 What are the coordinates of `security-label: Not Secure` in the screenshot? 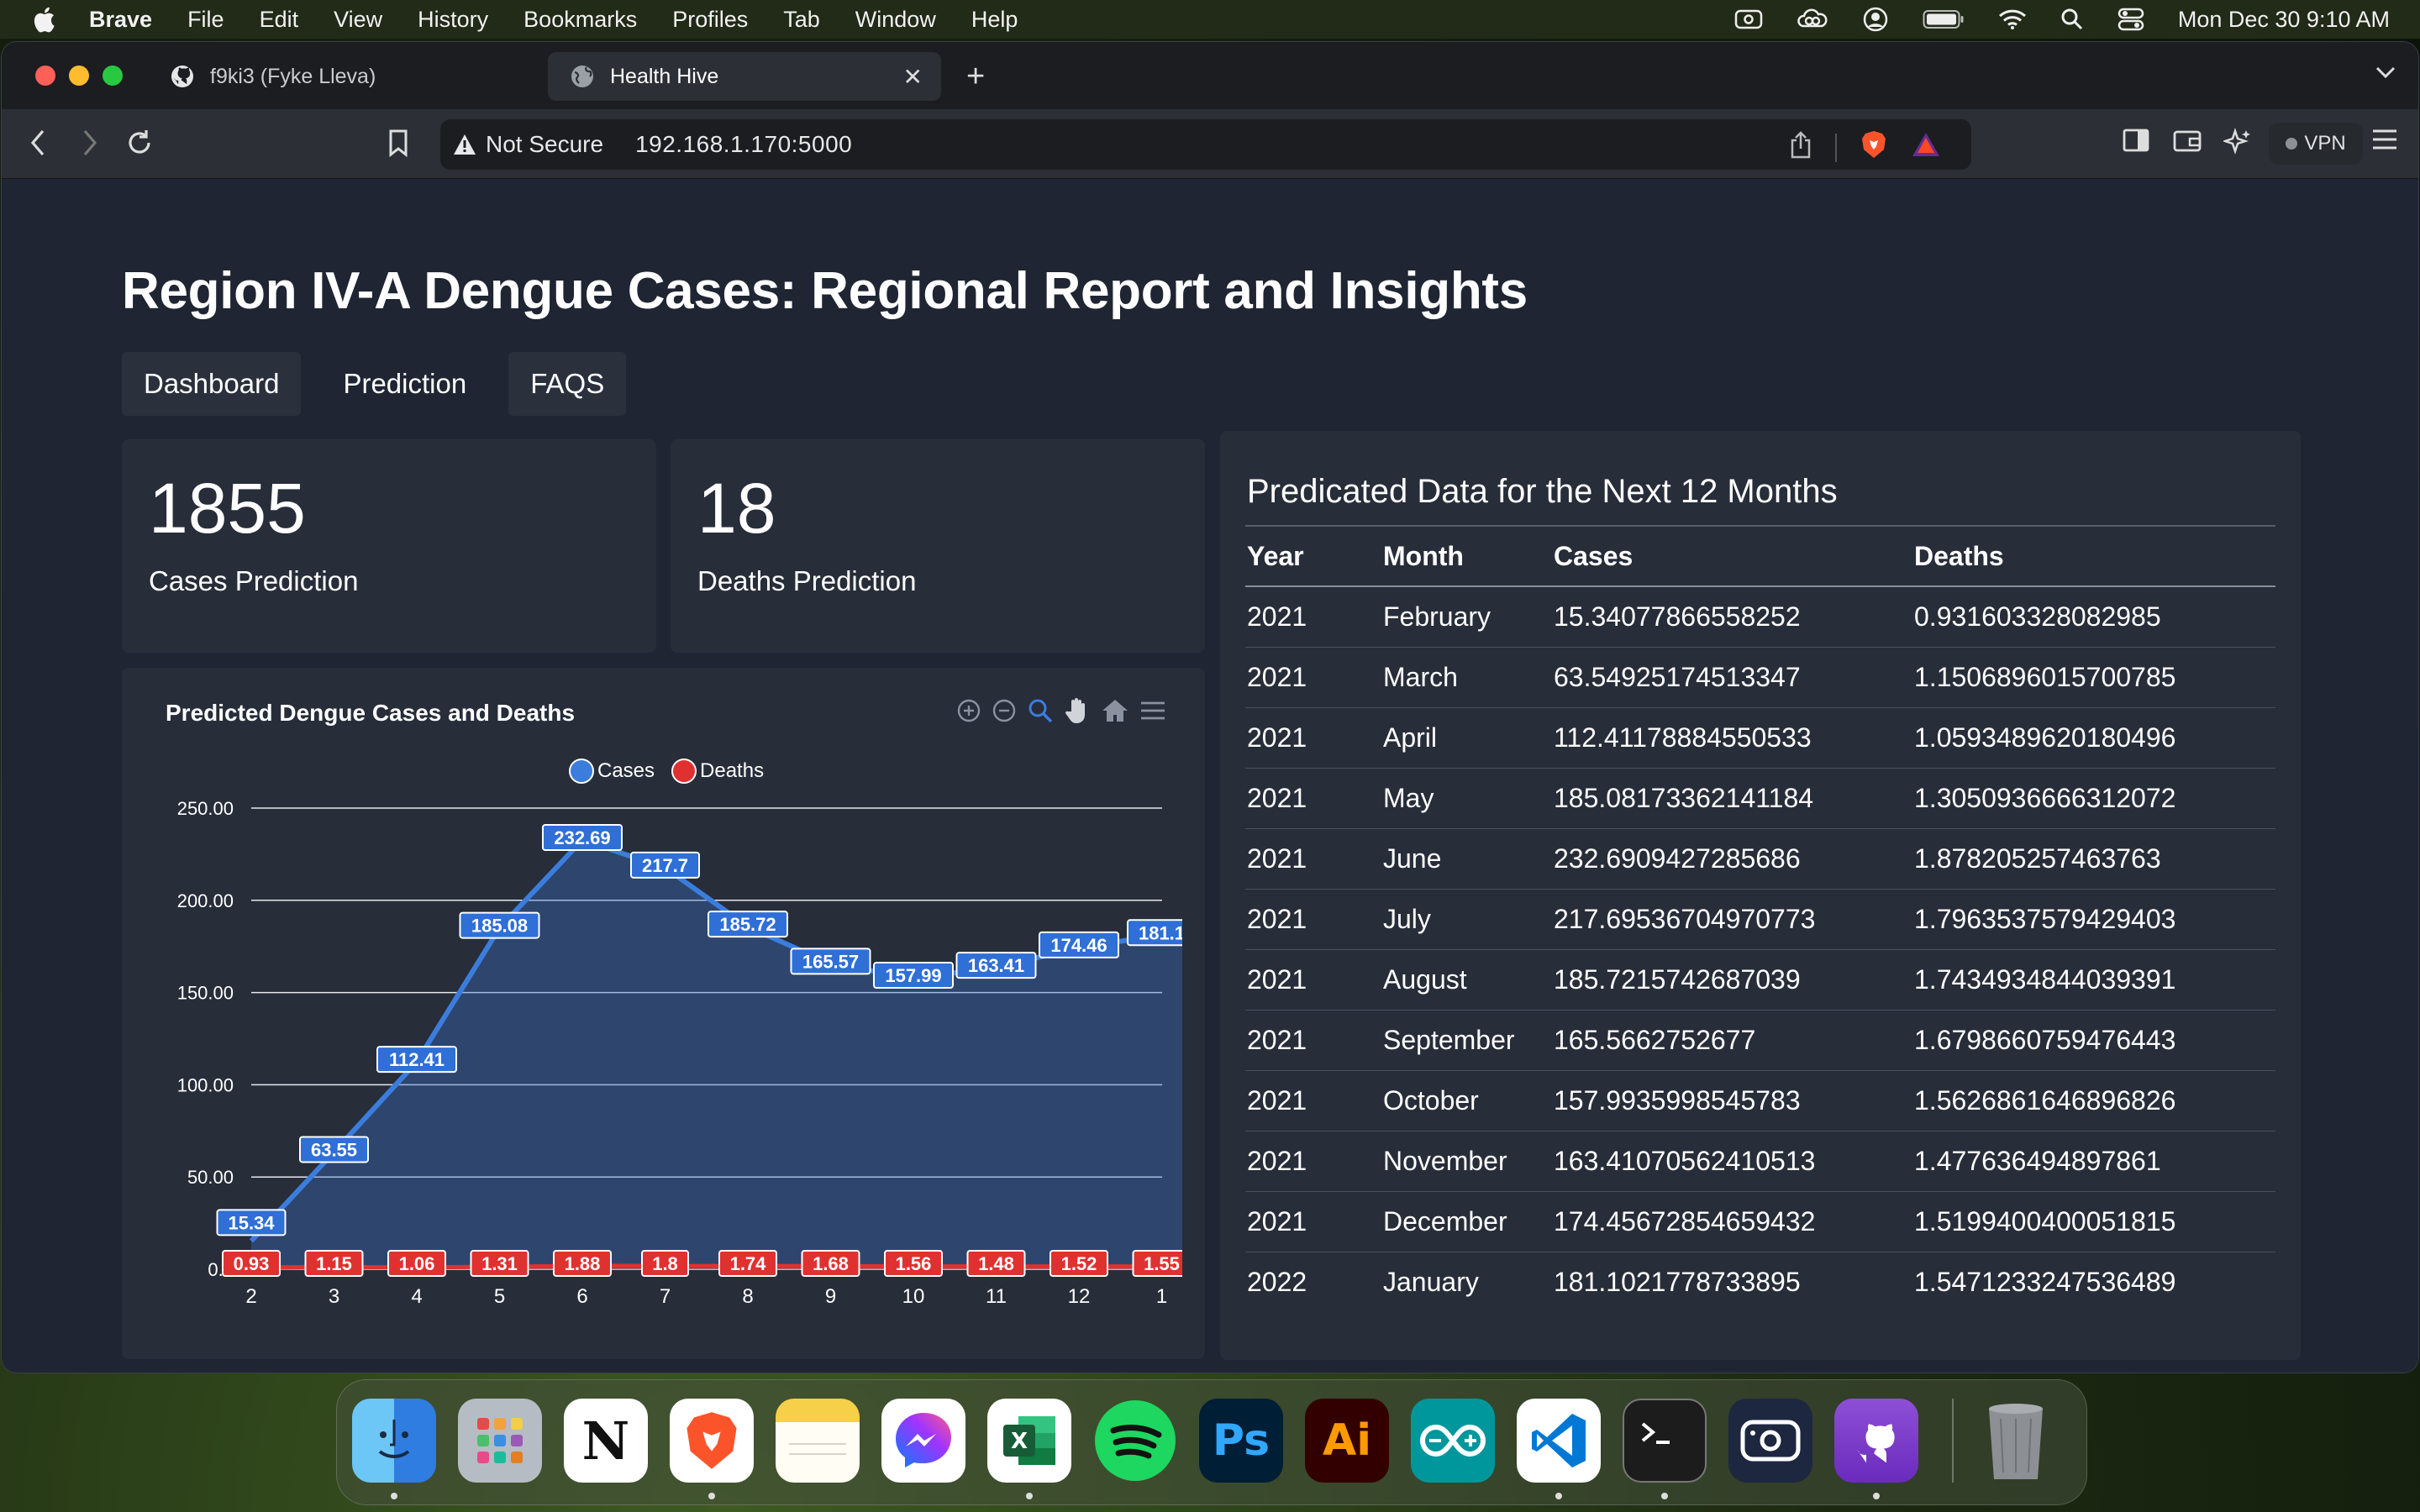 It's located at (544, 144).